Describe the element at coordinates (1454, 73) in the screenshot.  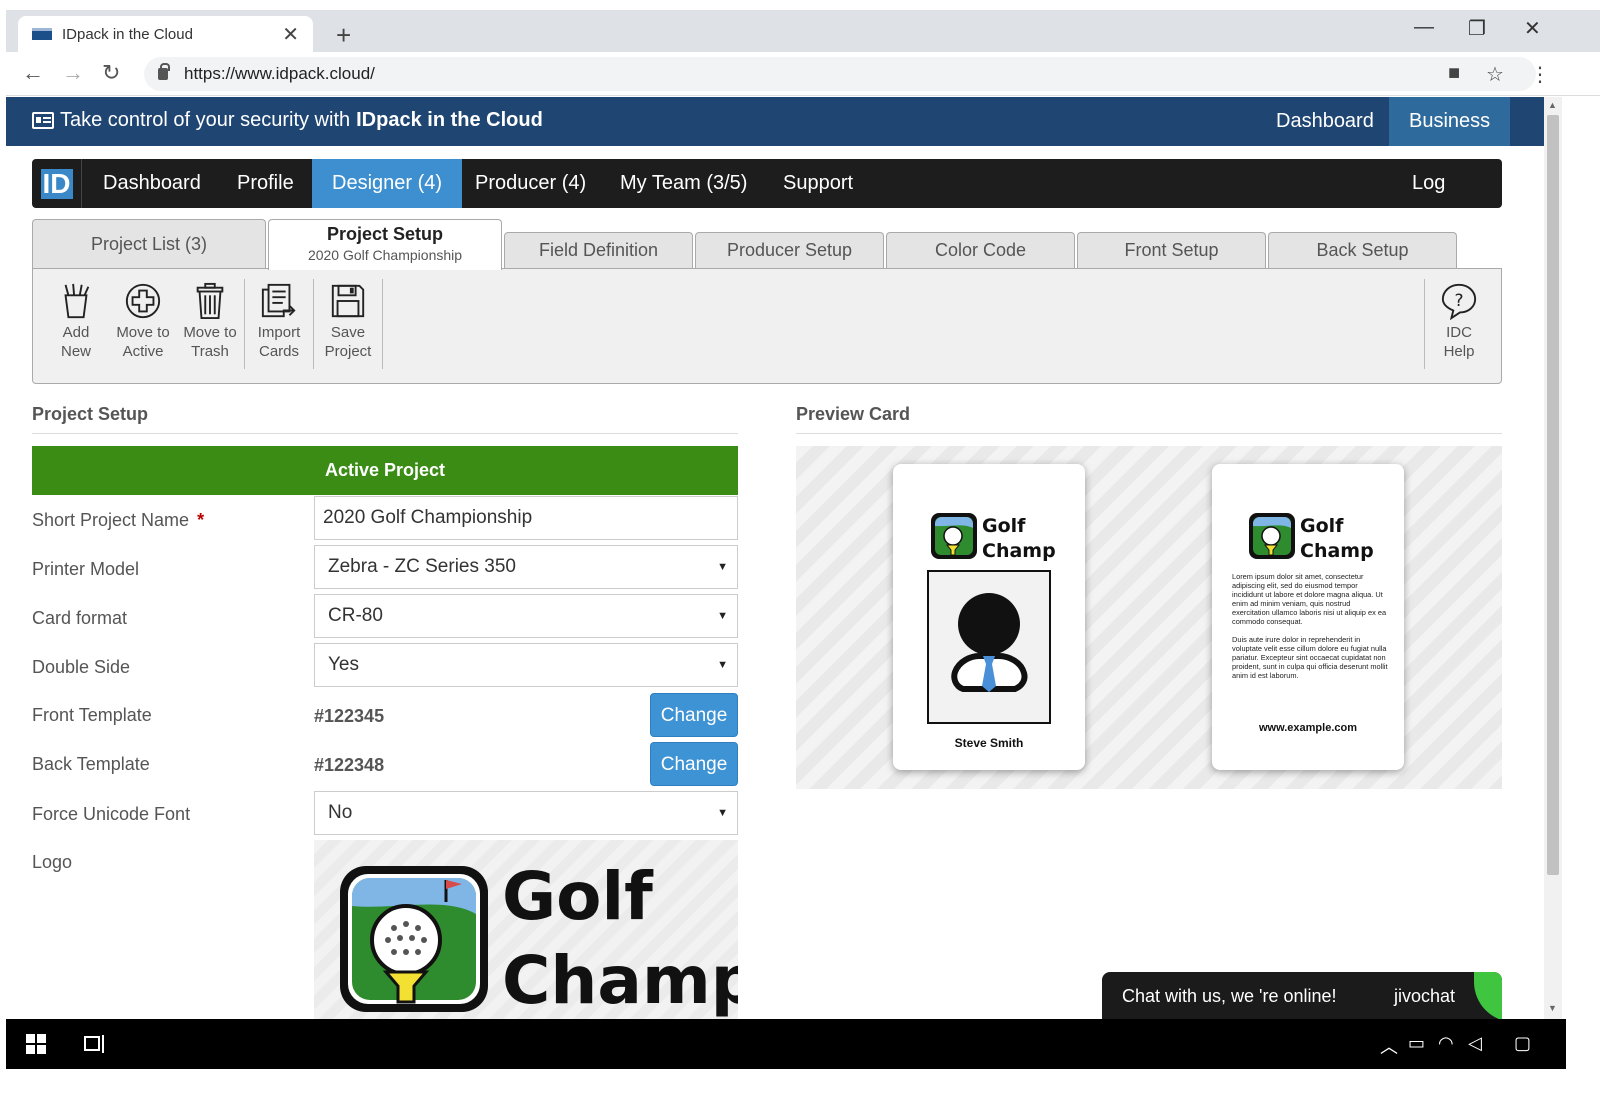
I see `camera-icon: ■` at that location.